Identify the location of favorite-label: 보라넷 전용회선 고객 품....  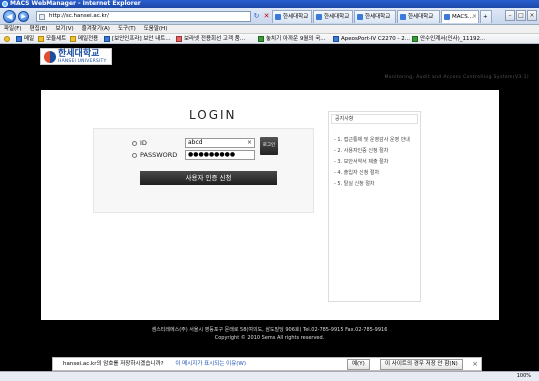
(215, 39).